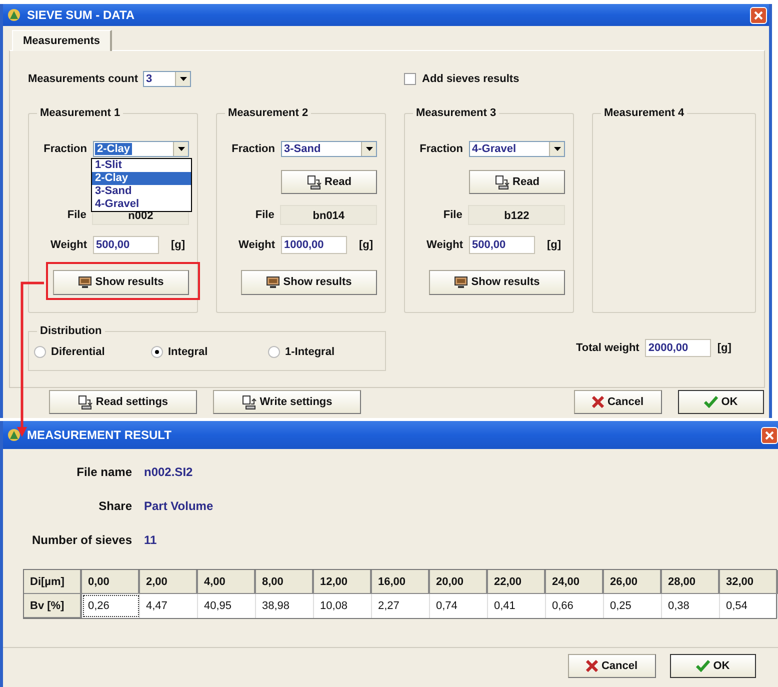 The image size is (778, 687). Describe the element at coordinates (53, 582) in the screenshot. I see `header-cell: Di[µm]` at that location.